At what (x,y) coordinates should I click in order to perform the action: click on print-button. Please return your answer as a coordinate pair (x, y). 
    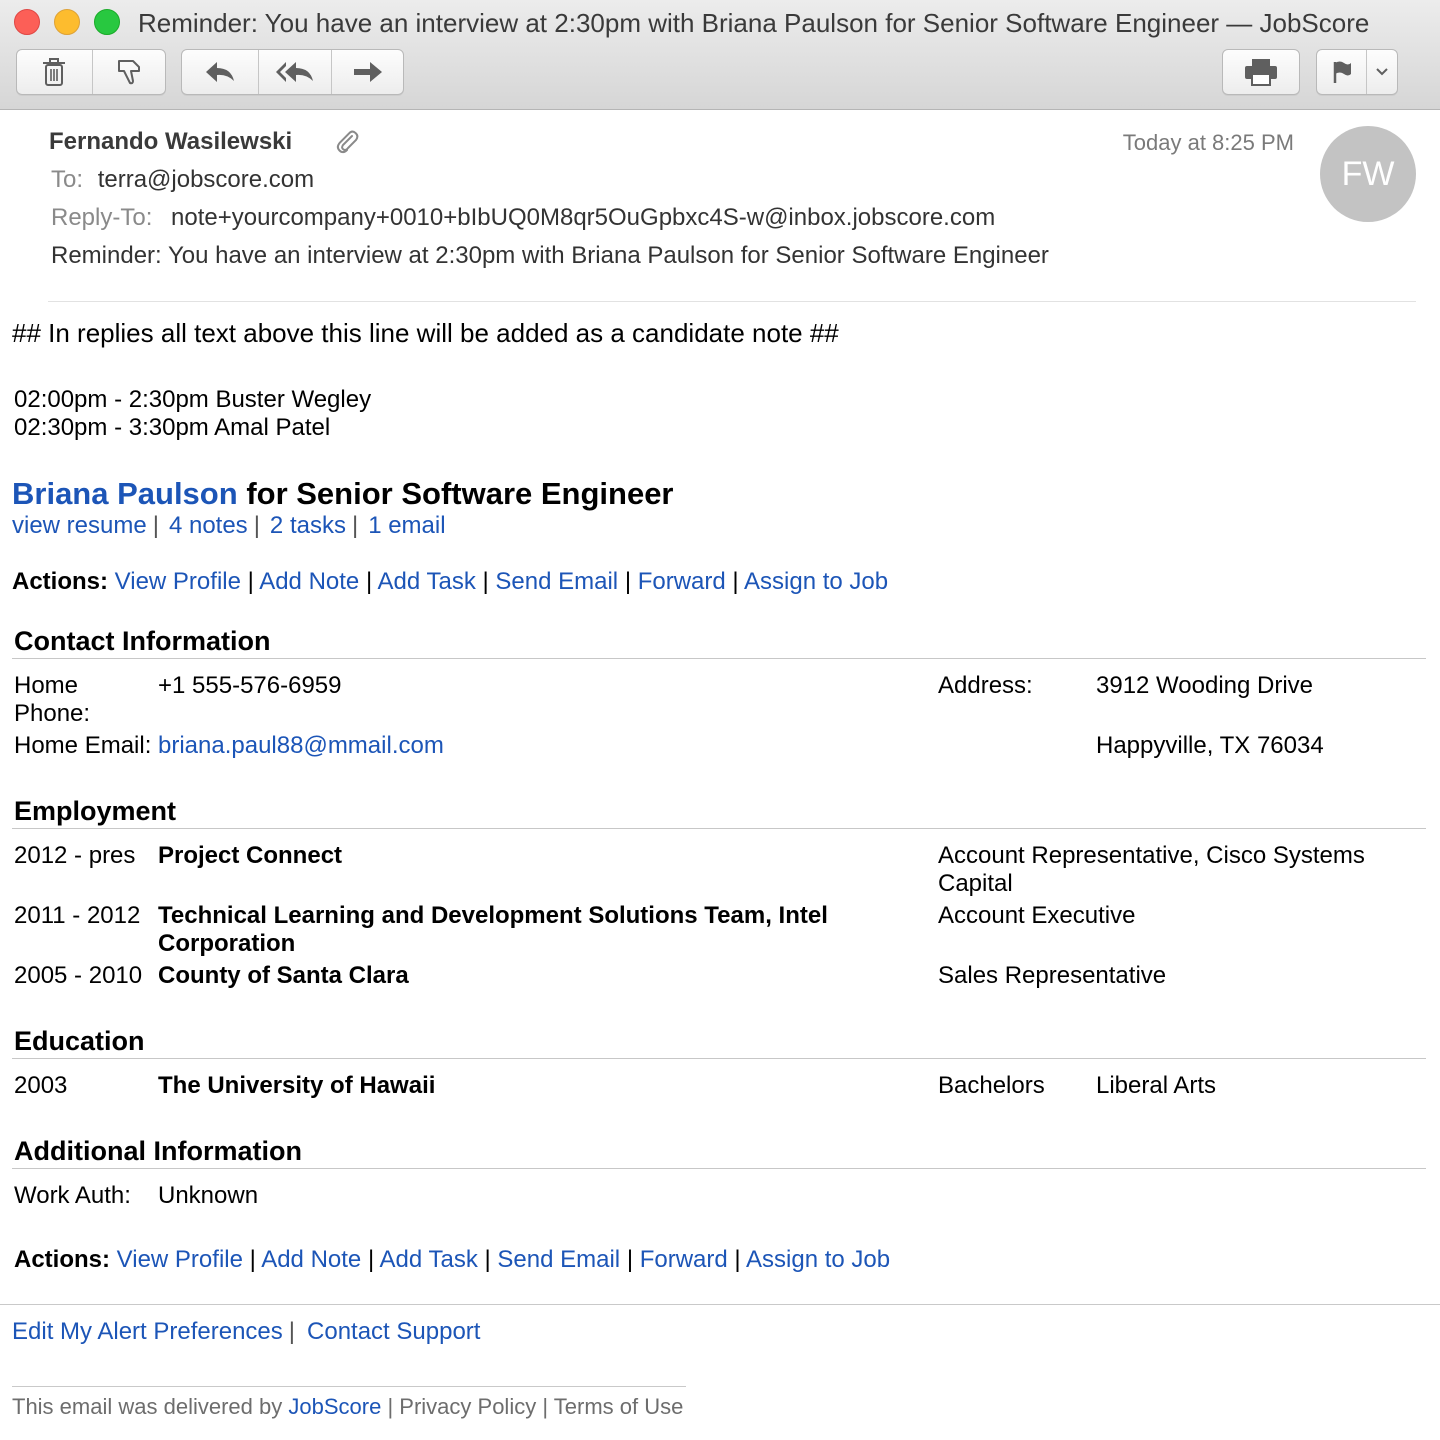
    Looking at the image, I should click on (1261, 72).